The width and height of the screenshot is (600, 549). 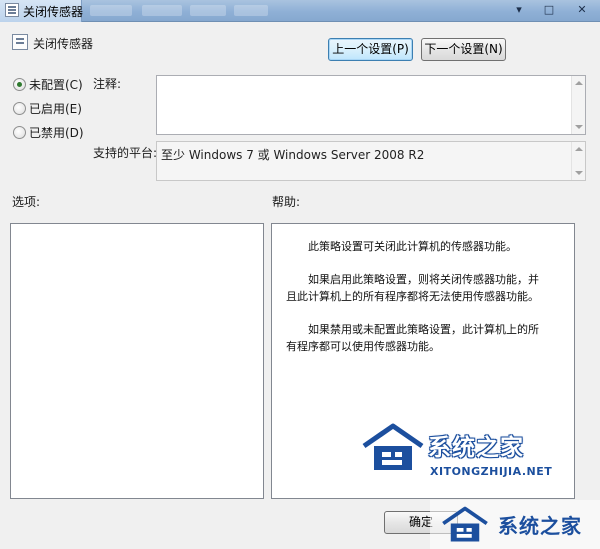 What do you see at coordinates (491, 471) in the screenshot?
I see `watermark-text-en: XITONGZHIJIA.NET` at bounding box center [491, 471].